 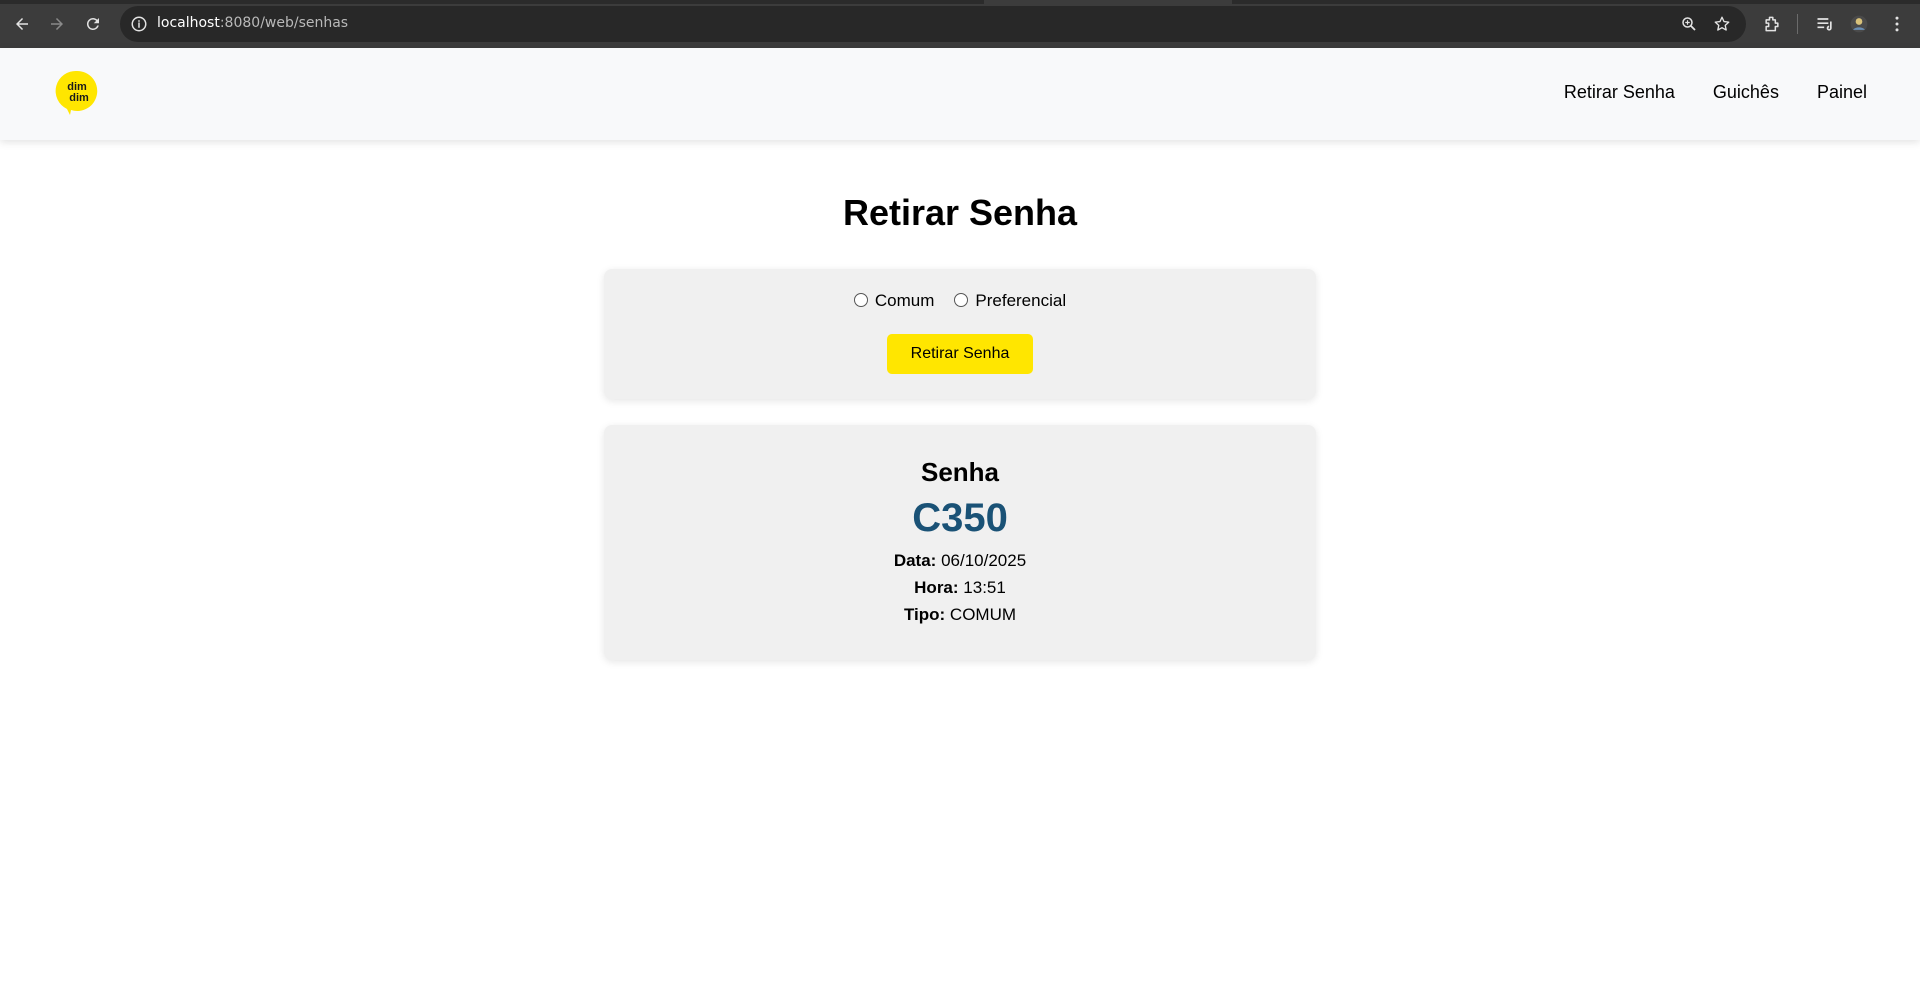 What do you see at coordinates (933, 24) in the screenshot?
I see `address-bar: localhost:8080/web/senhas` at bounding box center [933, 24].